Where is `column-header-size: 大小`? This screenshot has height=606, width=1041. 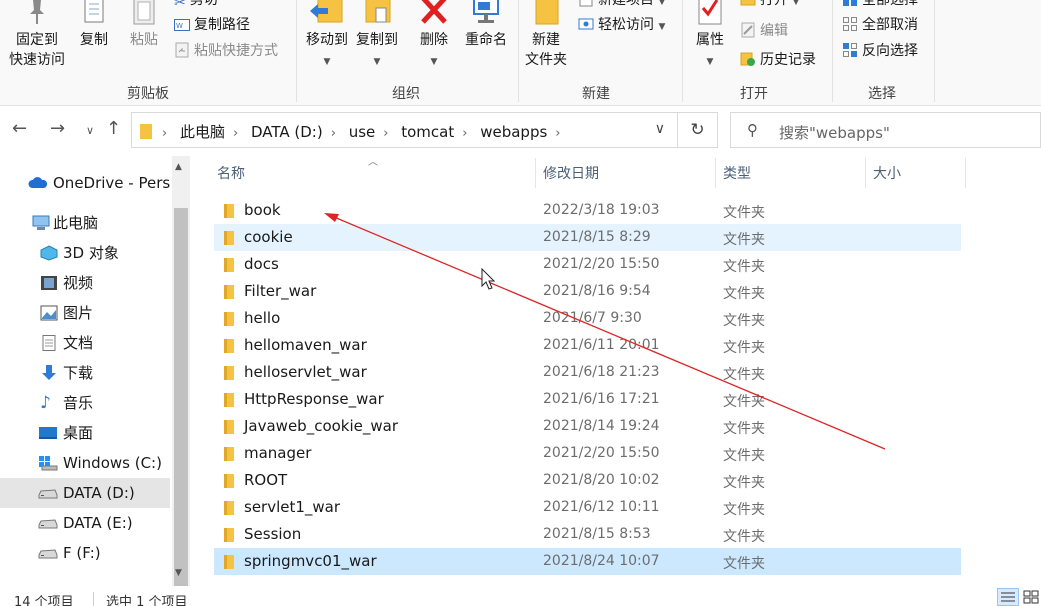
column-header-size: 大小 is located at coordinates (887, 173).